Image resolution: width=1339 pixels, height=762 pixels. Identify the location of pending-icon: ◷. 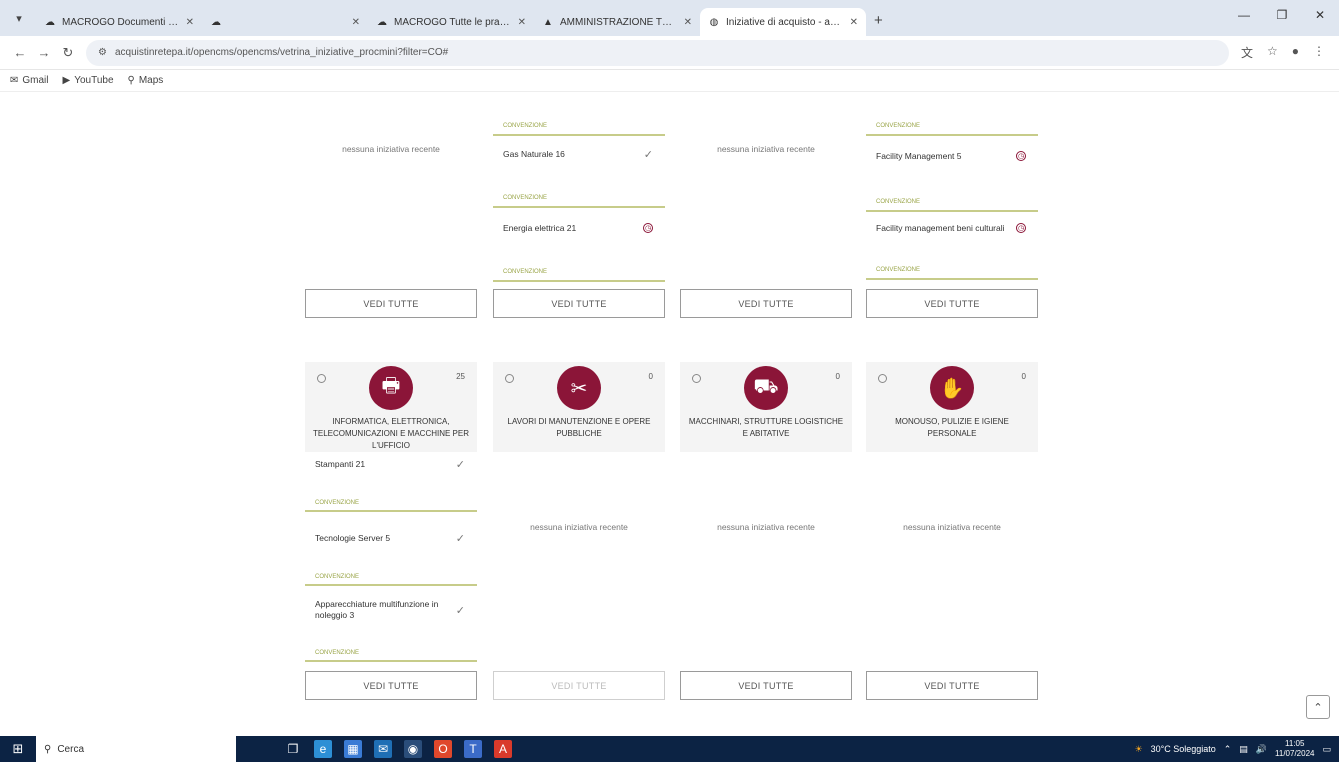
(1021, 156).